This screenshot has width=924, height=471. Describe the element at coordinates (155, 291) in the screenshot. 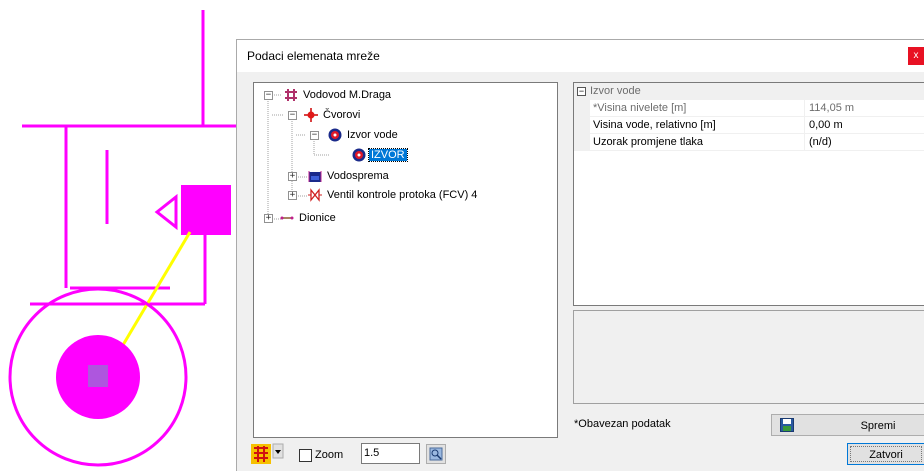

I see `pipe-link` at that location.